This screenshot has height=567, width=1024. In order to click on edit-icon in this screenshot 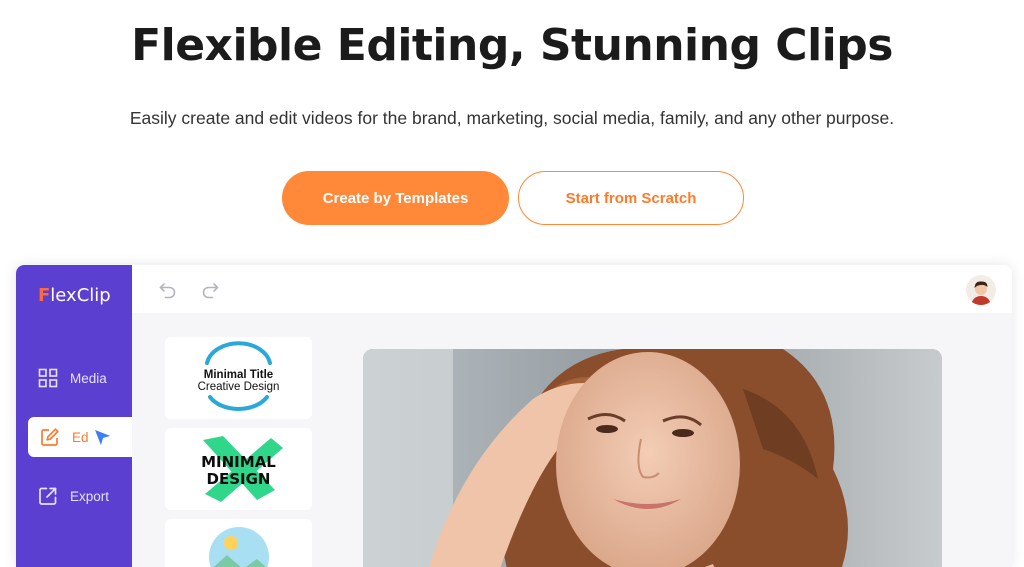, I will do `click(50, 437)`.